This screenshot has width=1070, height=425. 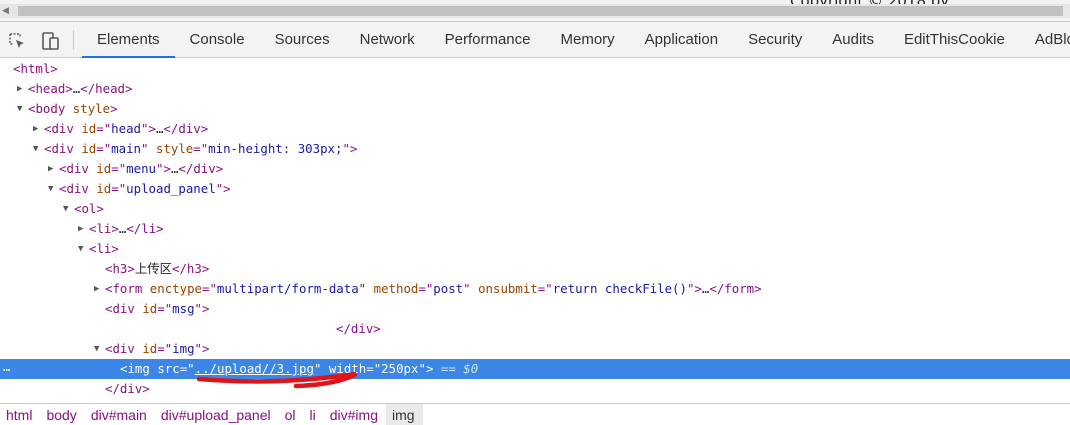 I want to click on breadcrumb-html: html, so click(x=20, y=414).